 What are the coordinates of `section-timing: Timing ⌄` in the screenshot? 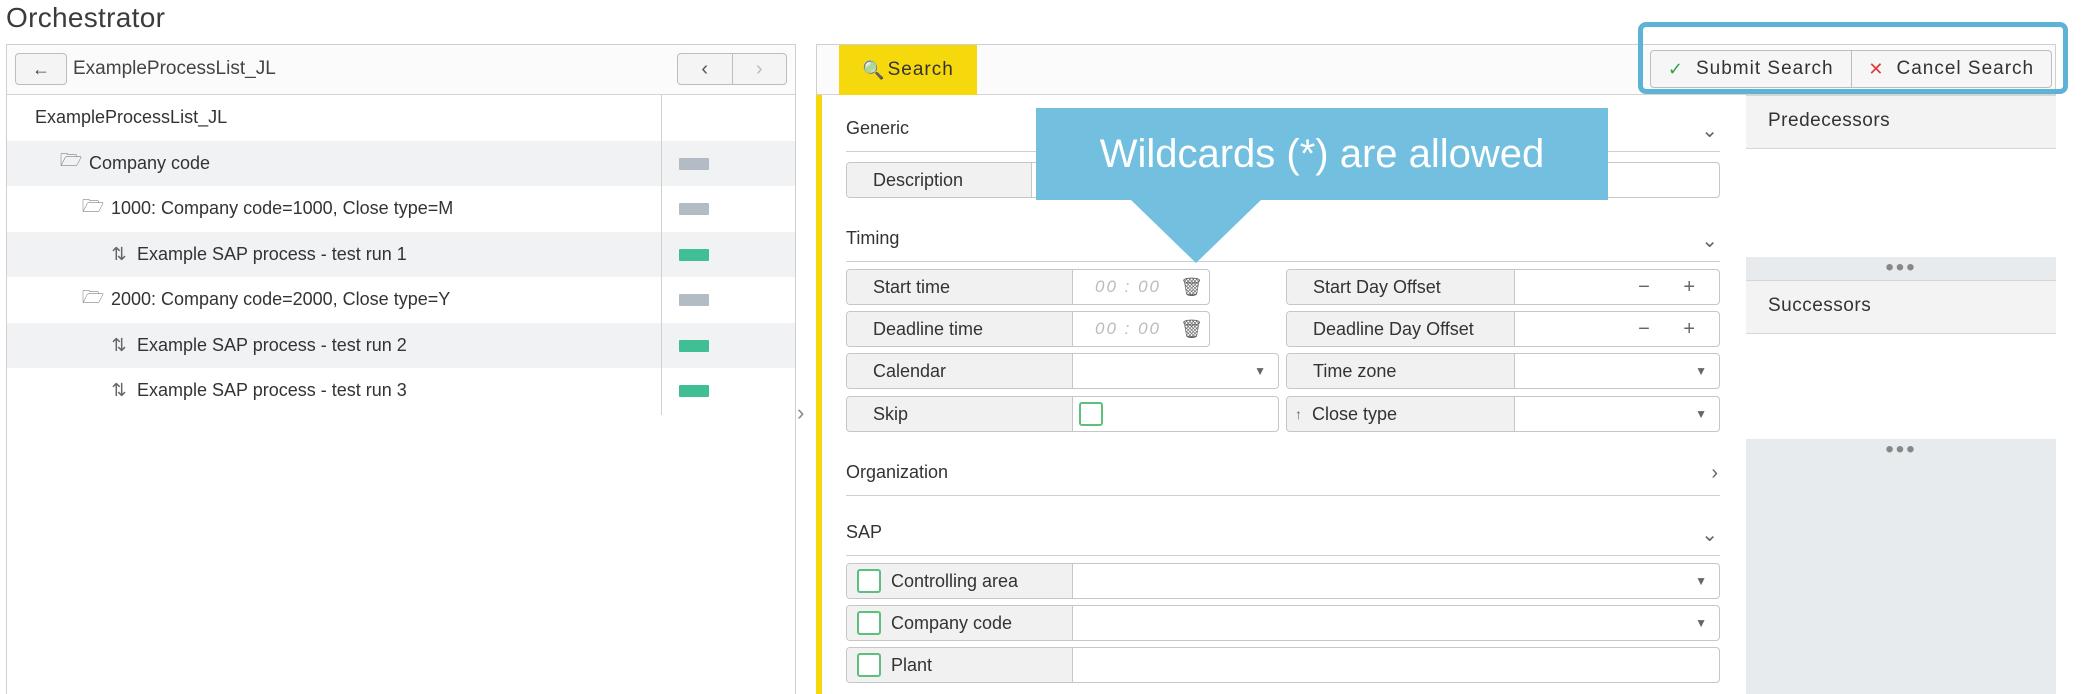 It's located at (1283, 245).